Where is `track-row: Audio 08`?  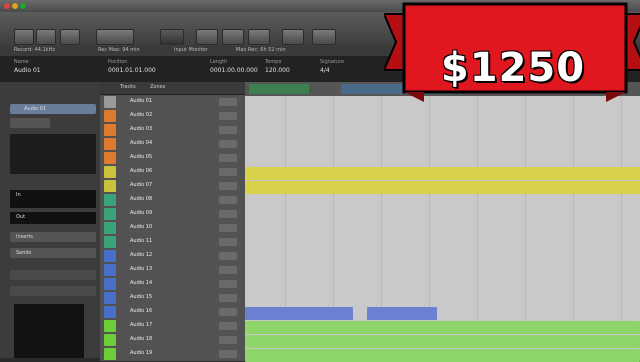 track-row: Audio 08 is located at coordinates (172, 200).